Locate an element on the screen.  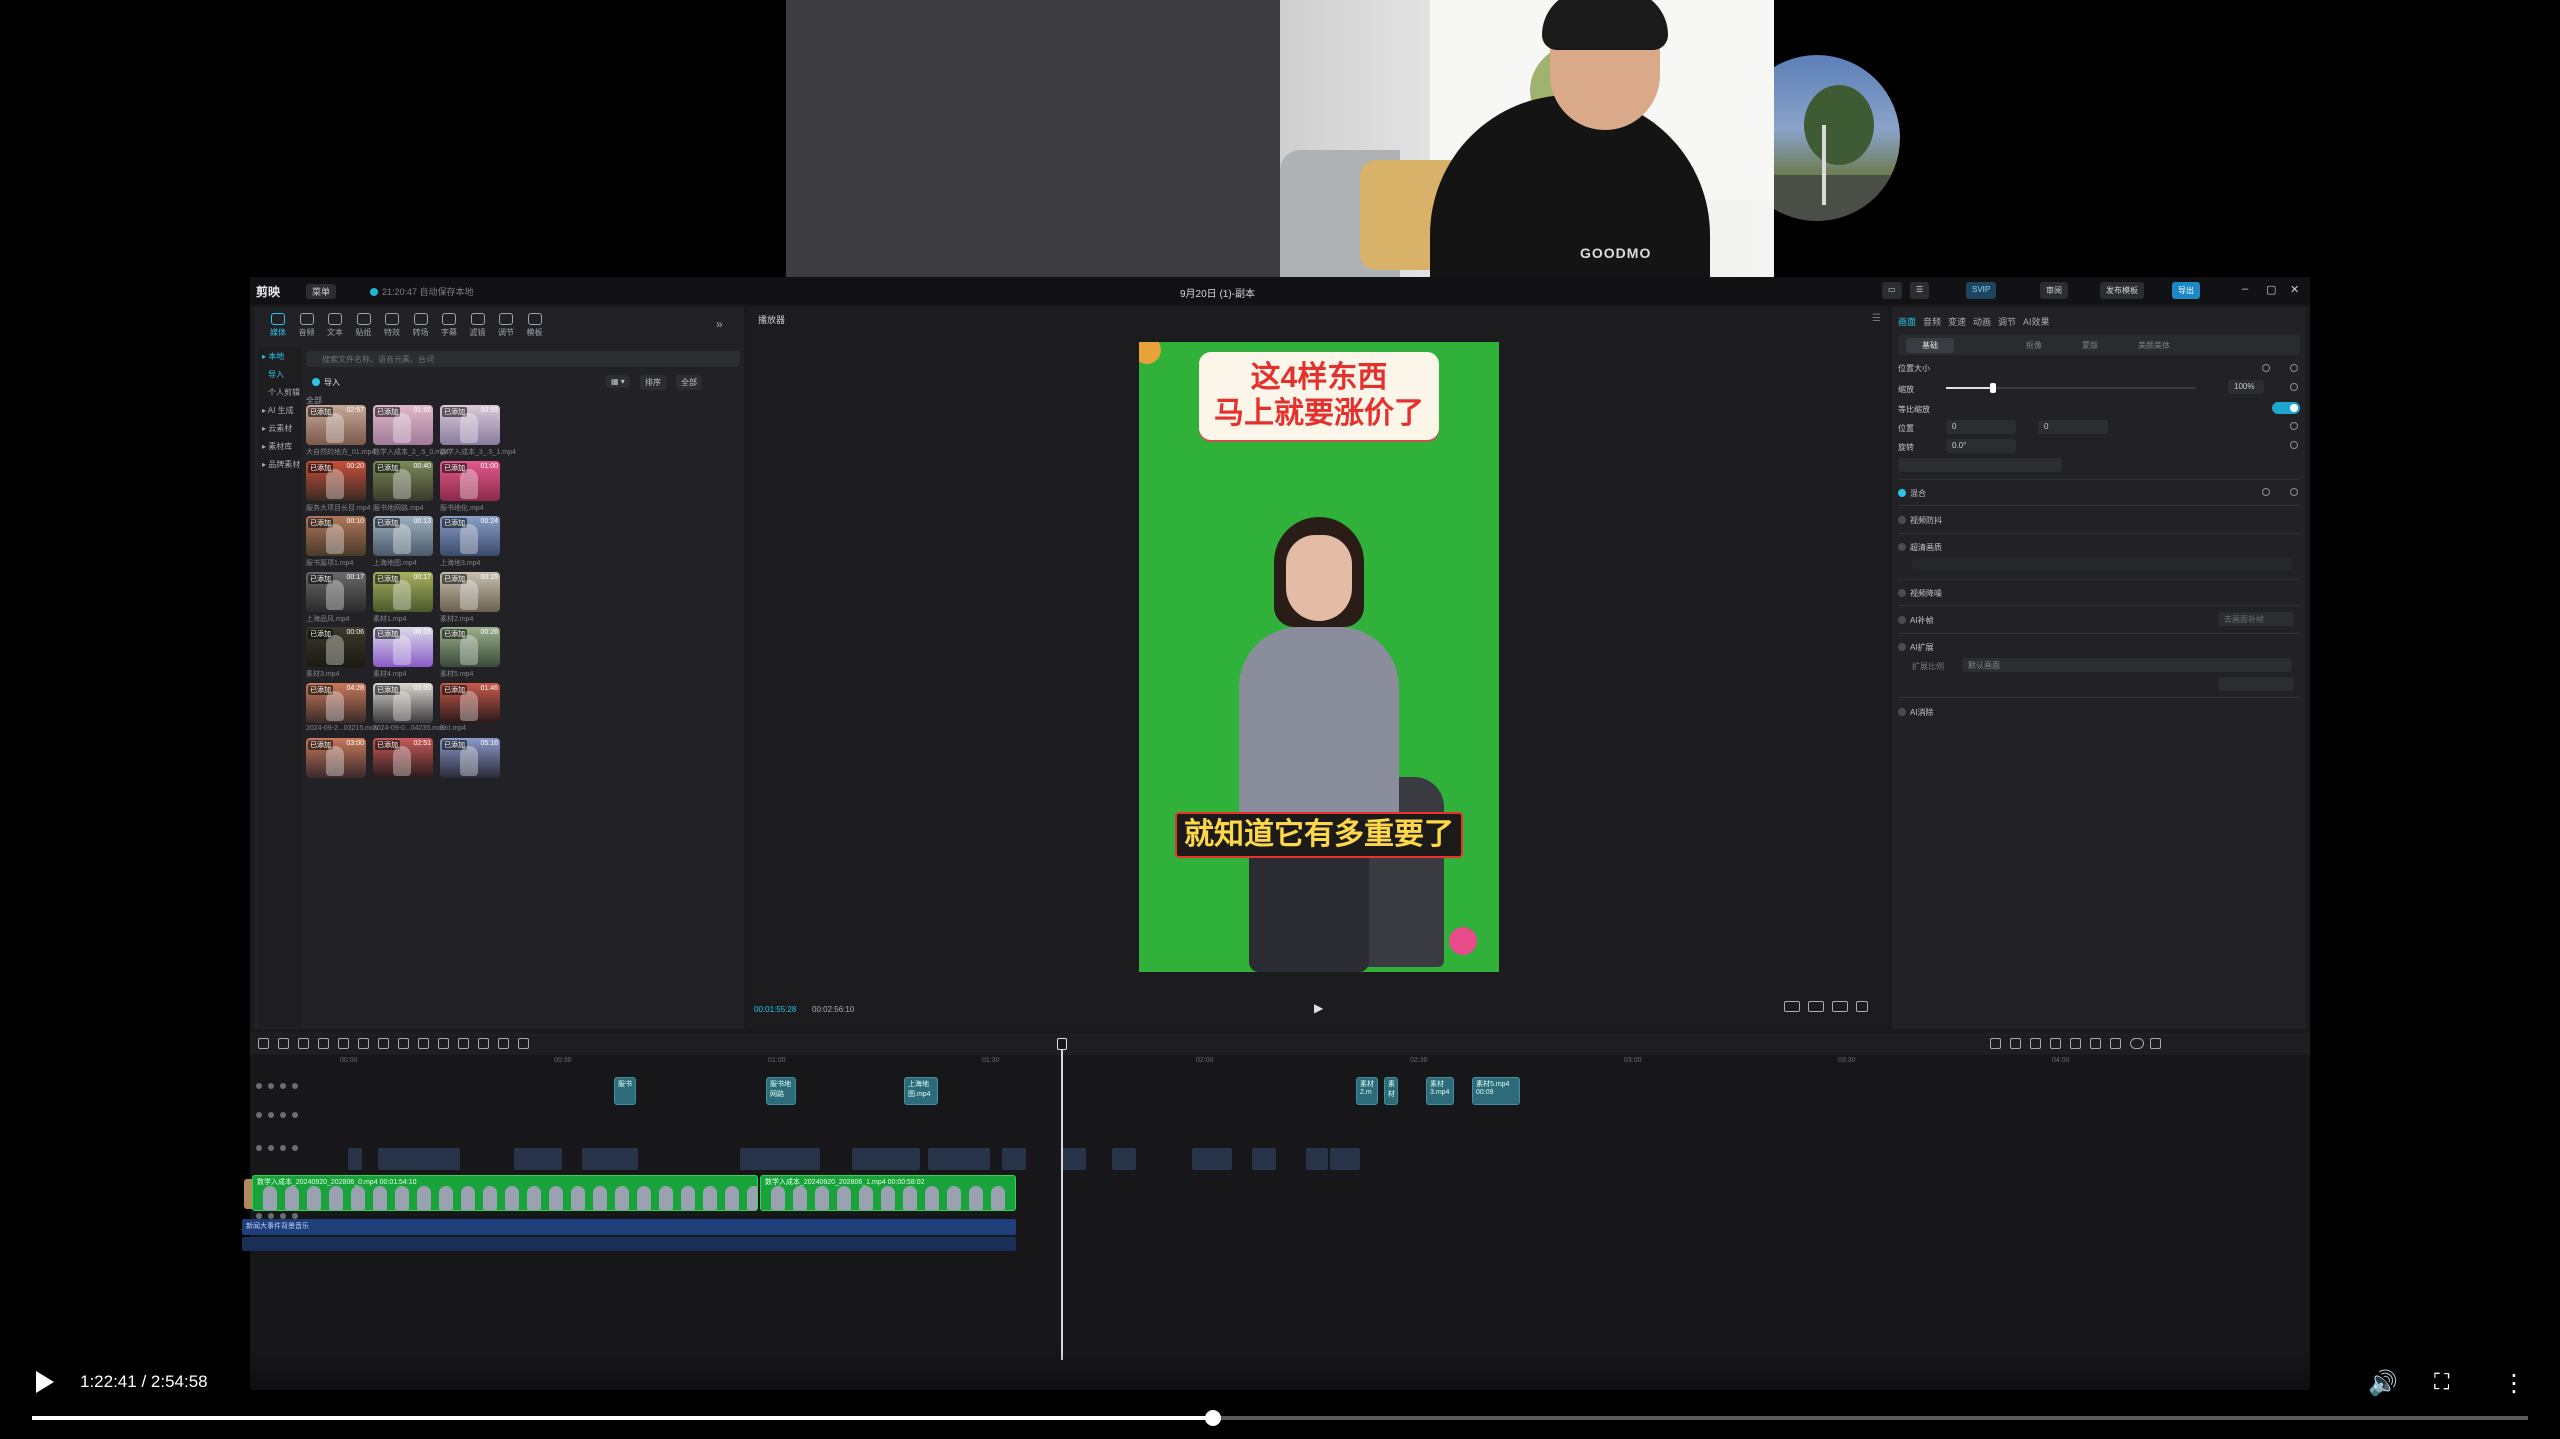
reset-icon is located at coordinates (2266, 368).